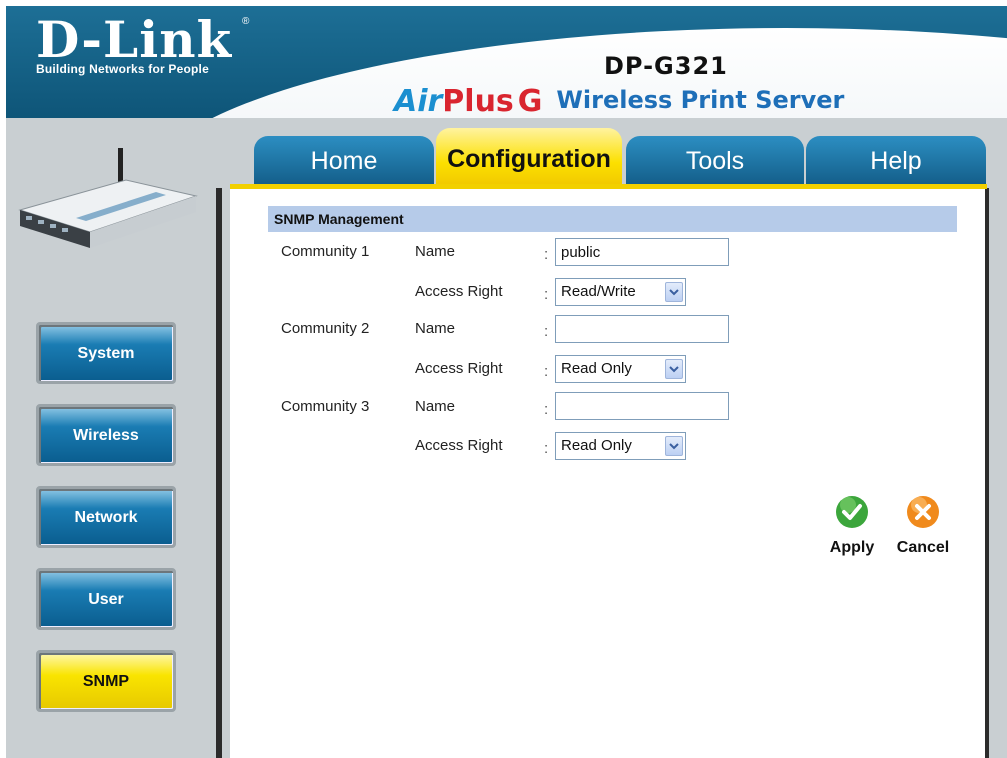 The height and width of the screenshot is (758, 1007). I want to click on community-2-name-label: Name, so click(435, 328).